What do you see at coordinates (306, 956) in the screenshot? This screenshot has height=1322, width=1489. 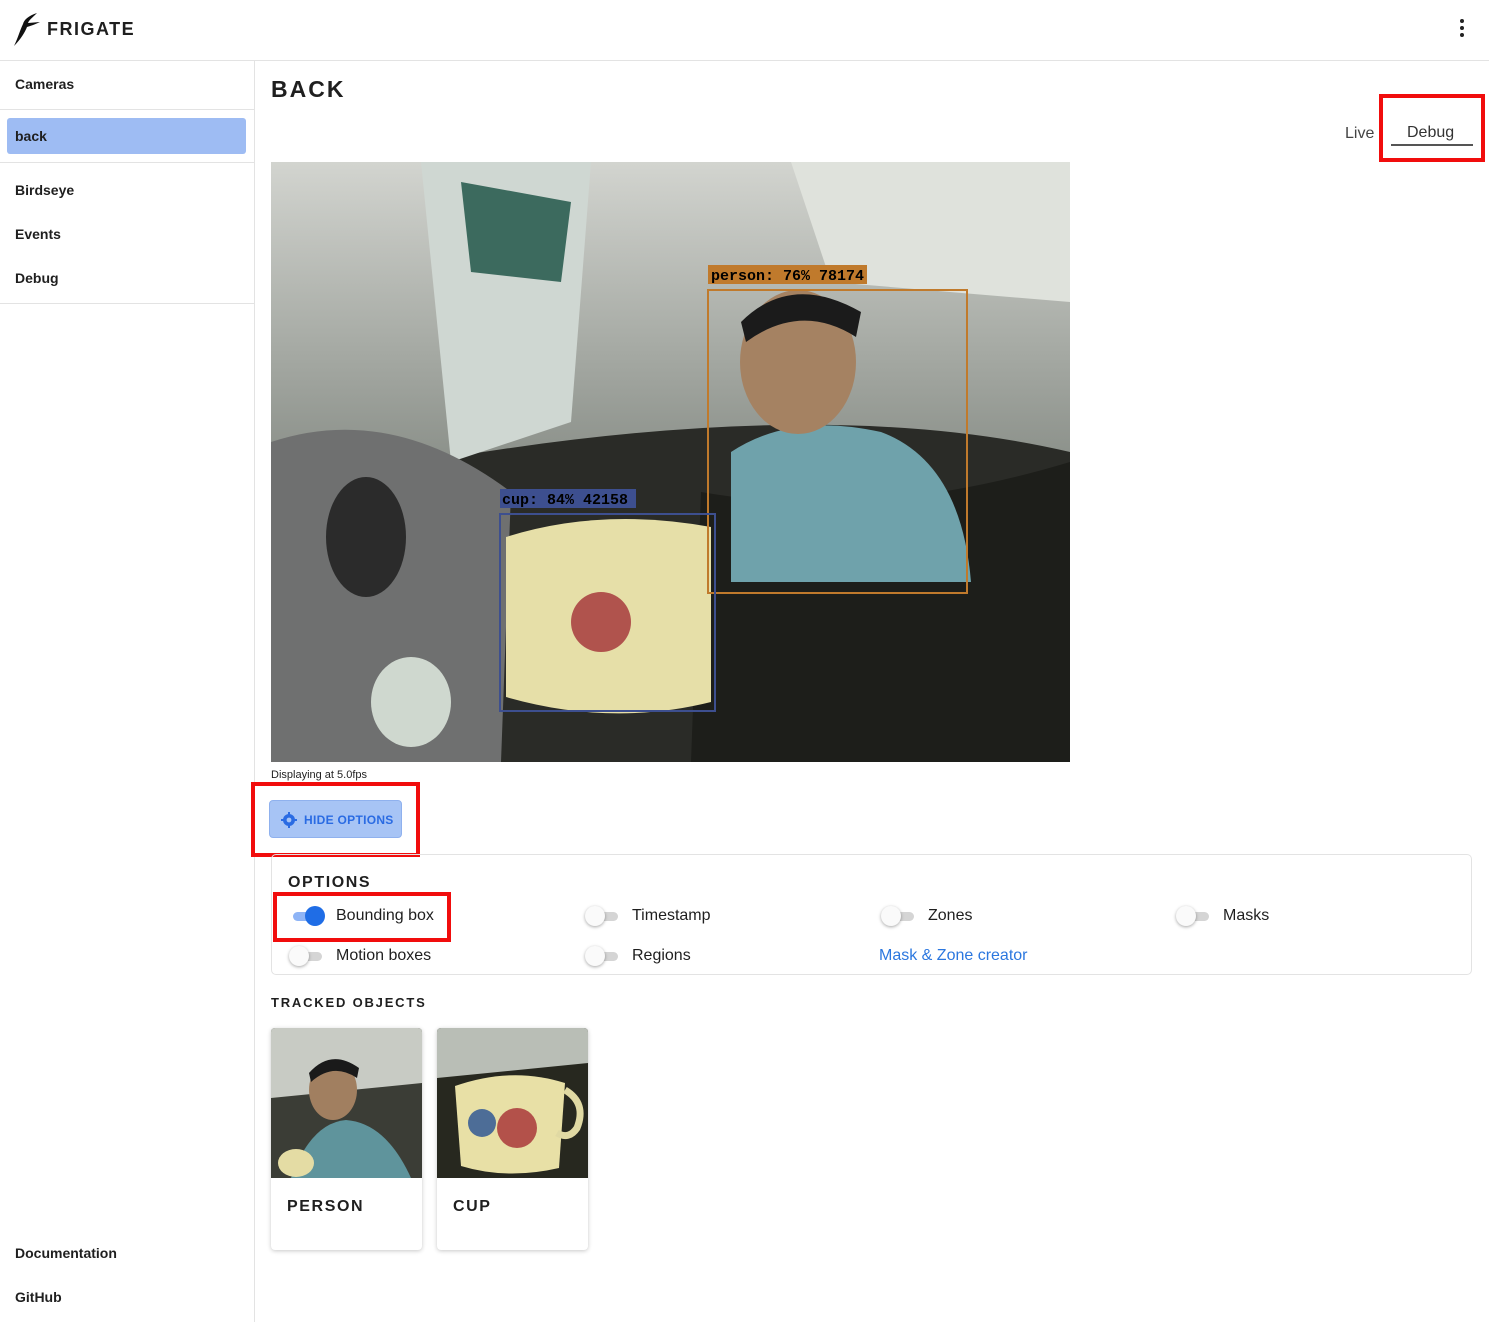 I see `motion-boxes-toggle` at bounding box center [306, 956].